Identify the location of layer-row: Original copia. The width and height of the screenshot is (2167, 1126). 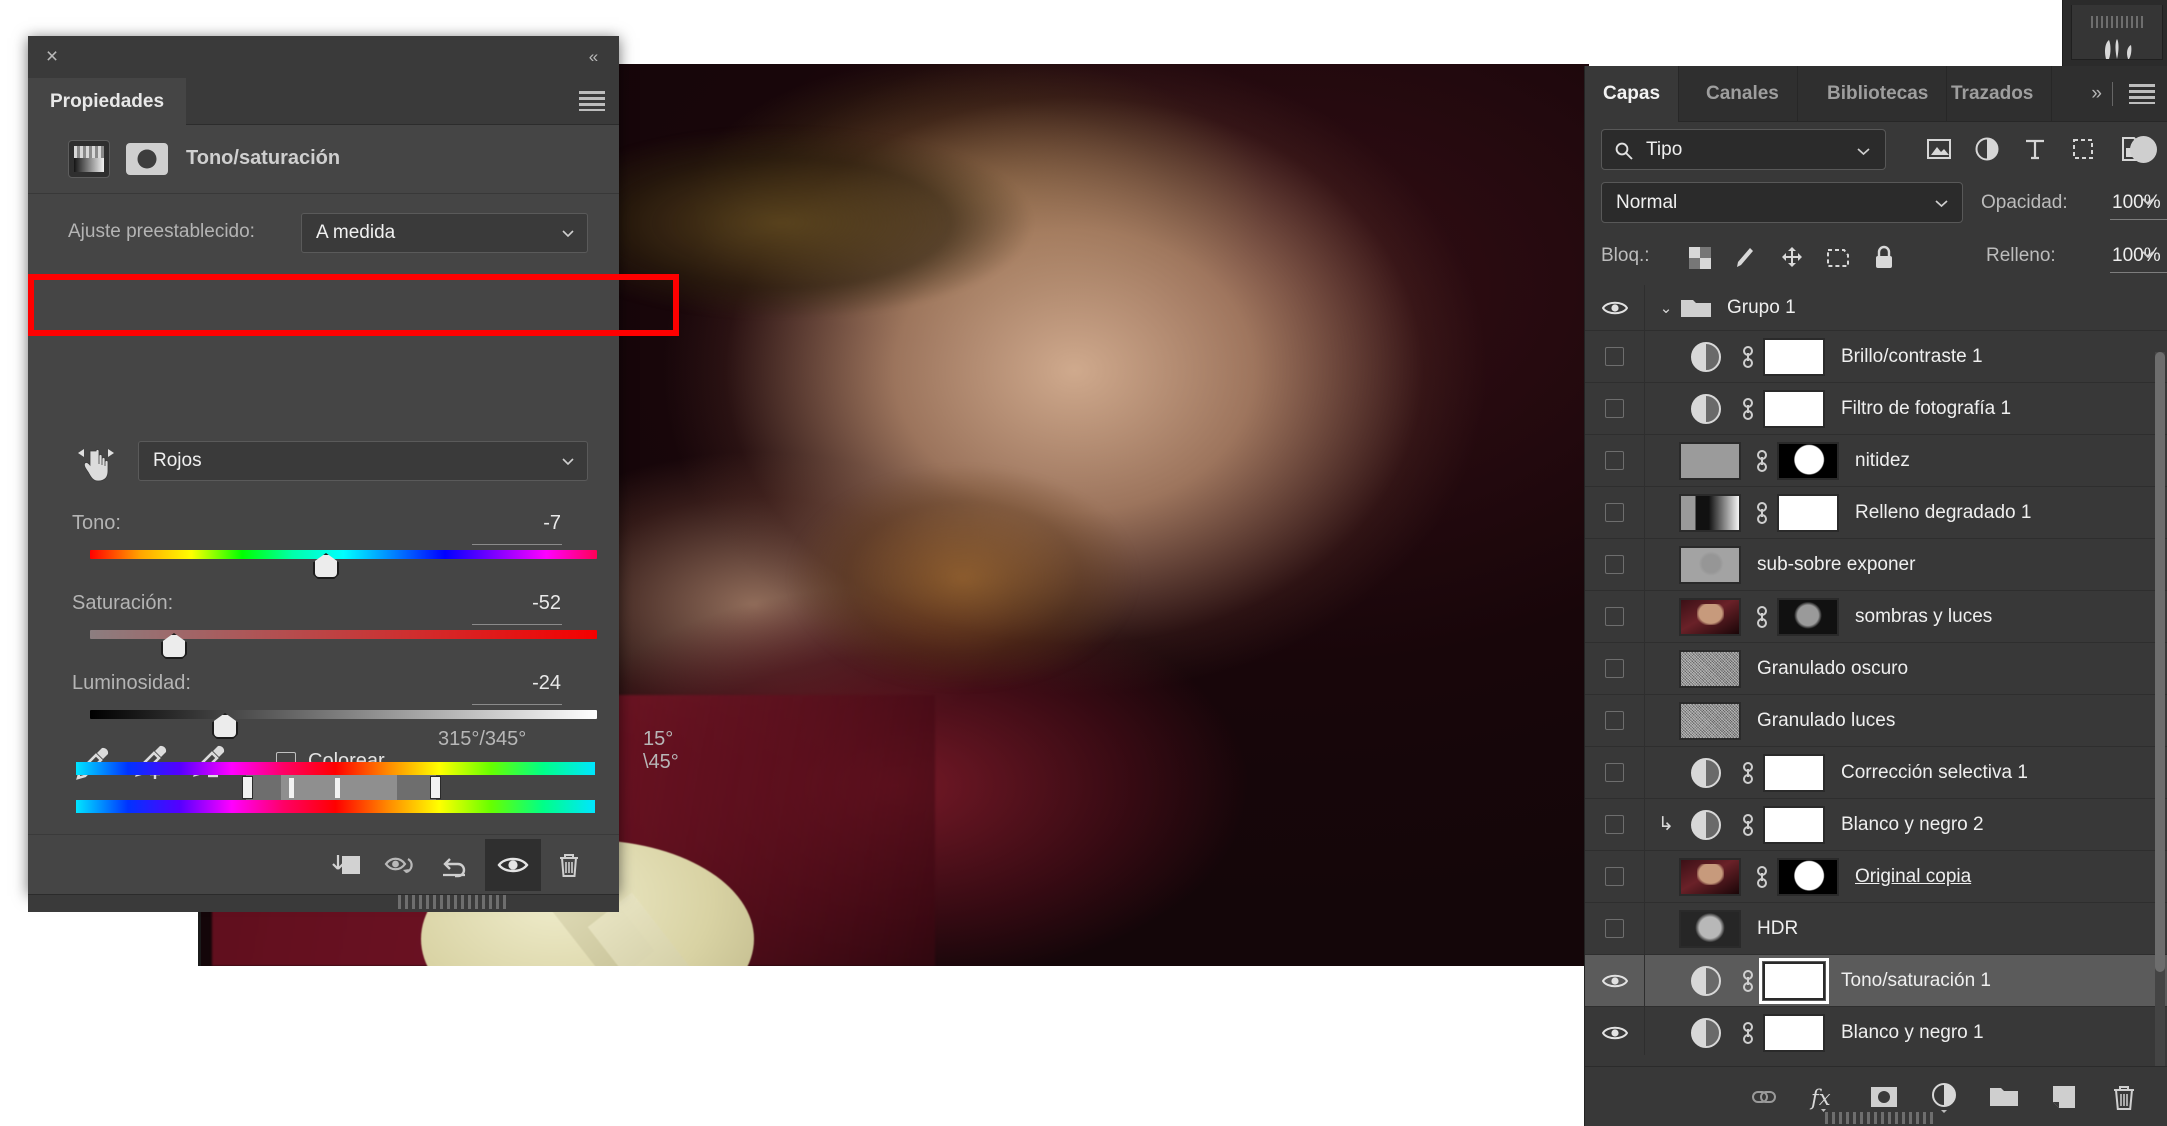
(1876, 876).